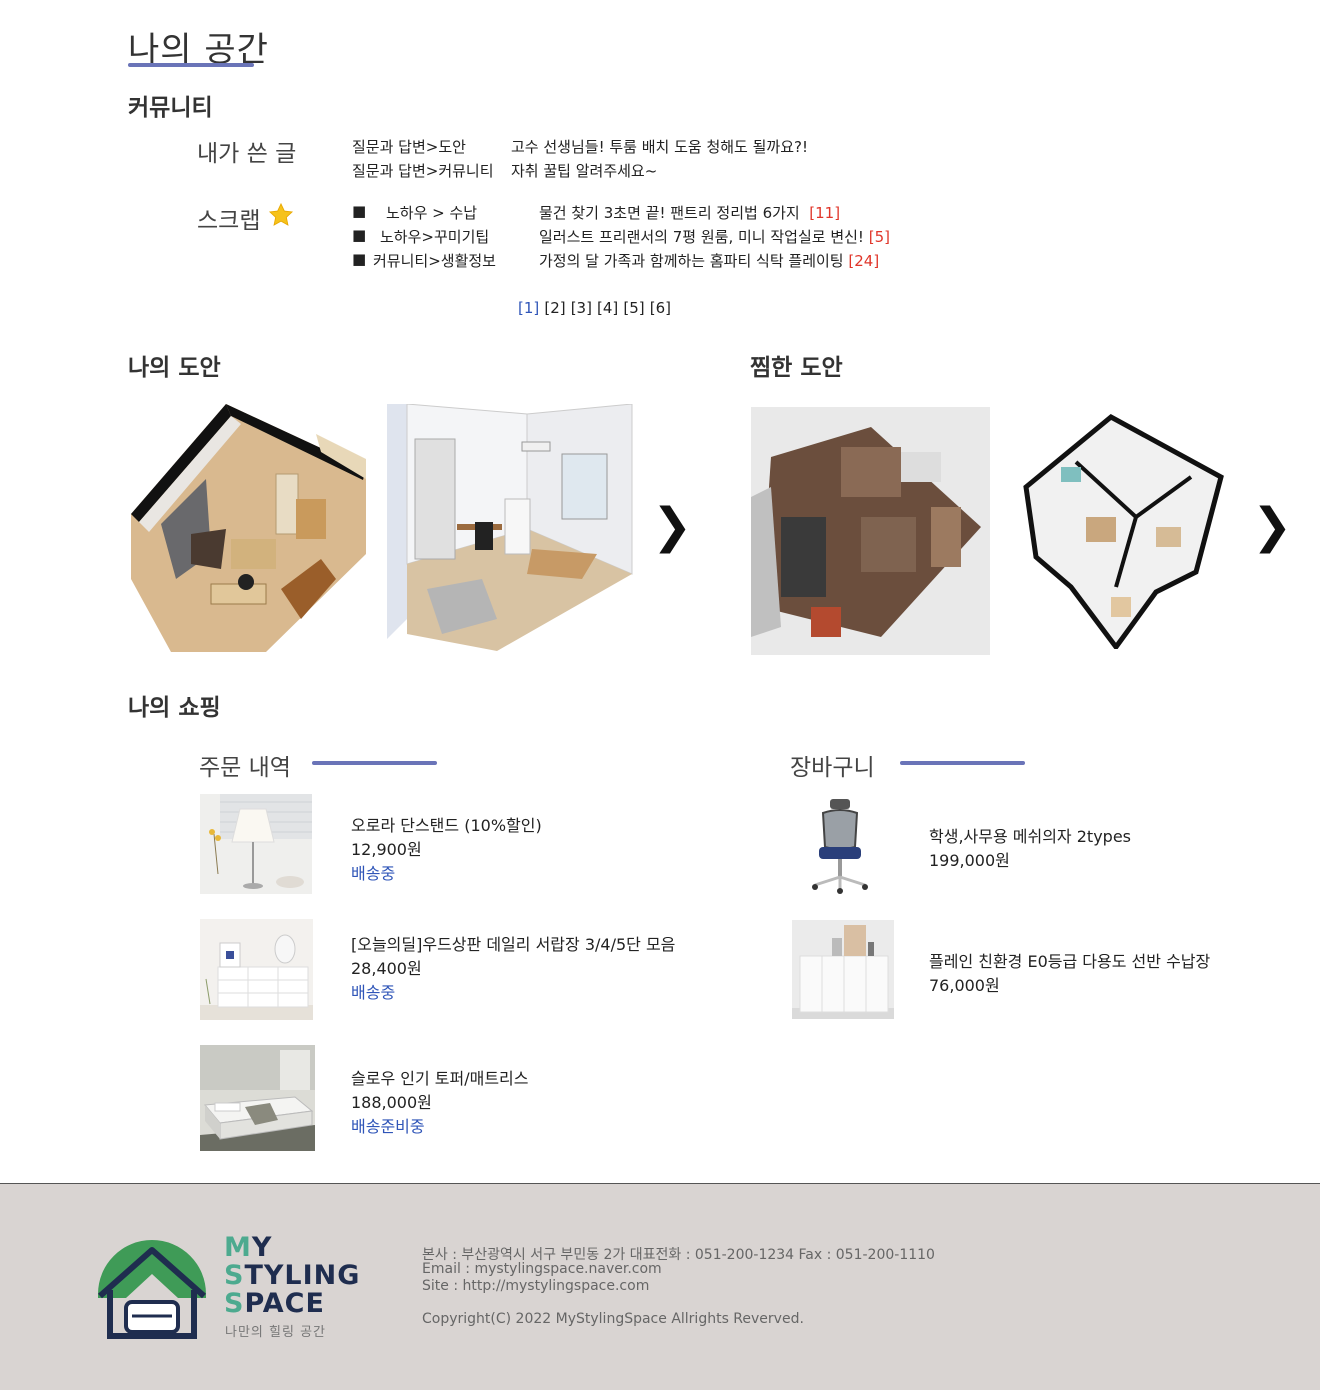  I want to click on page-link: [3], so click(581, 308).